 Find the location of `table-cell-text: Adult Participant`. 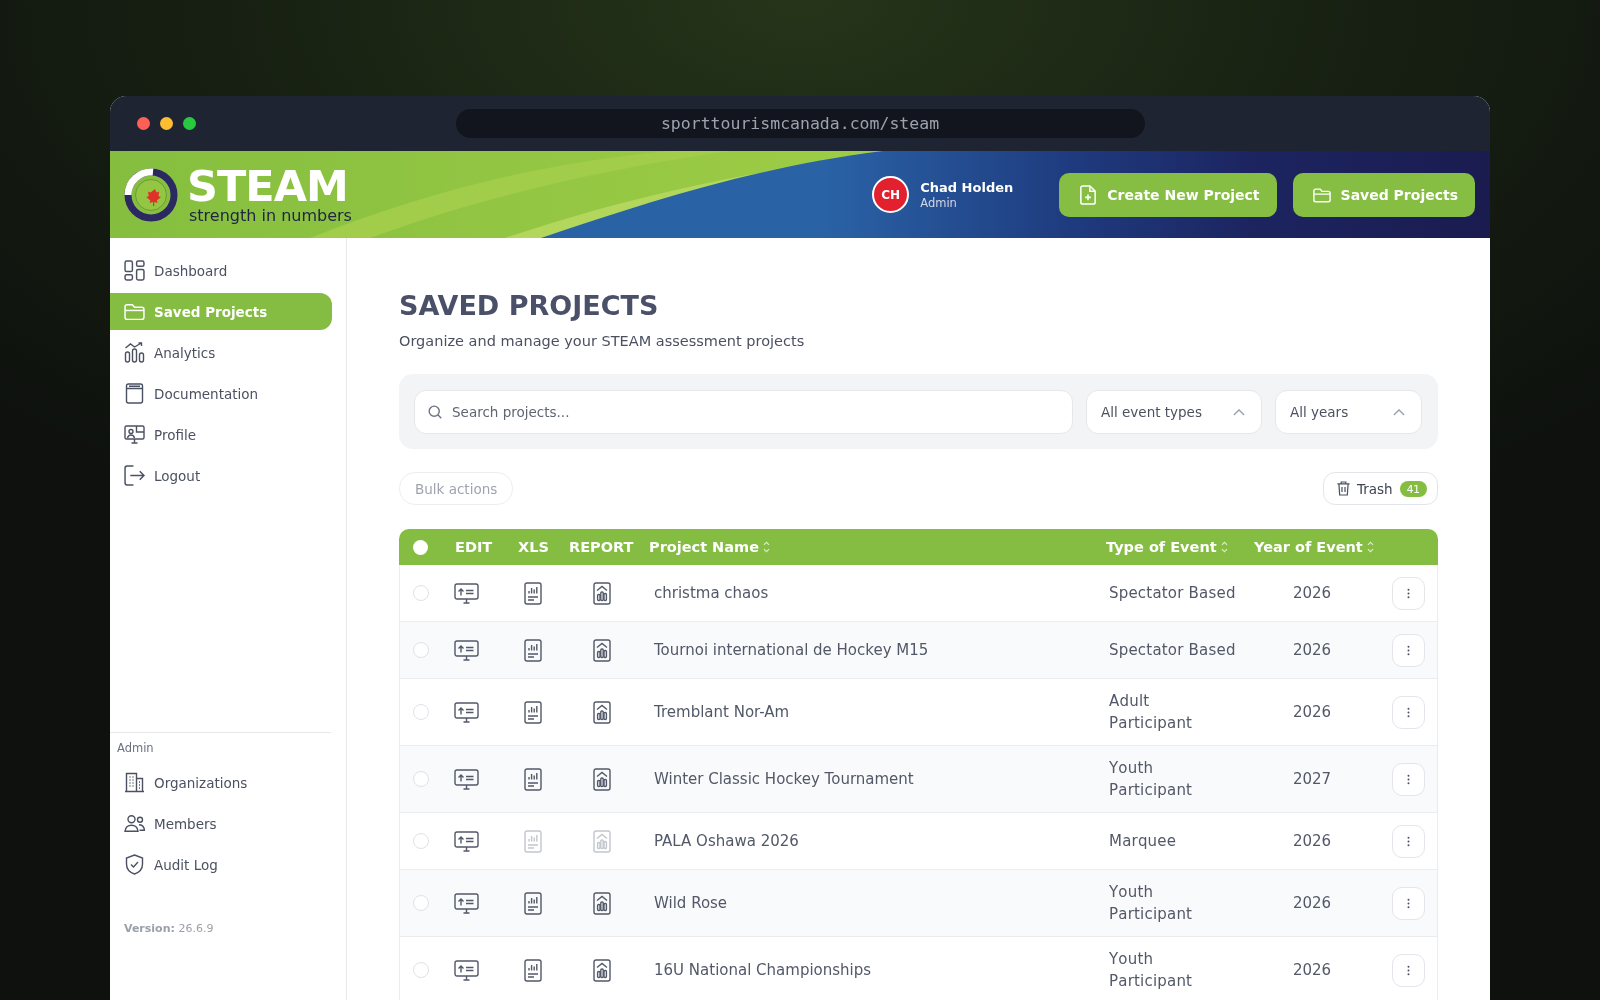

table-cell-text: Adult Participant is located at coordinates (1151, 712).